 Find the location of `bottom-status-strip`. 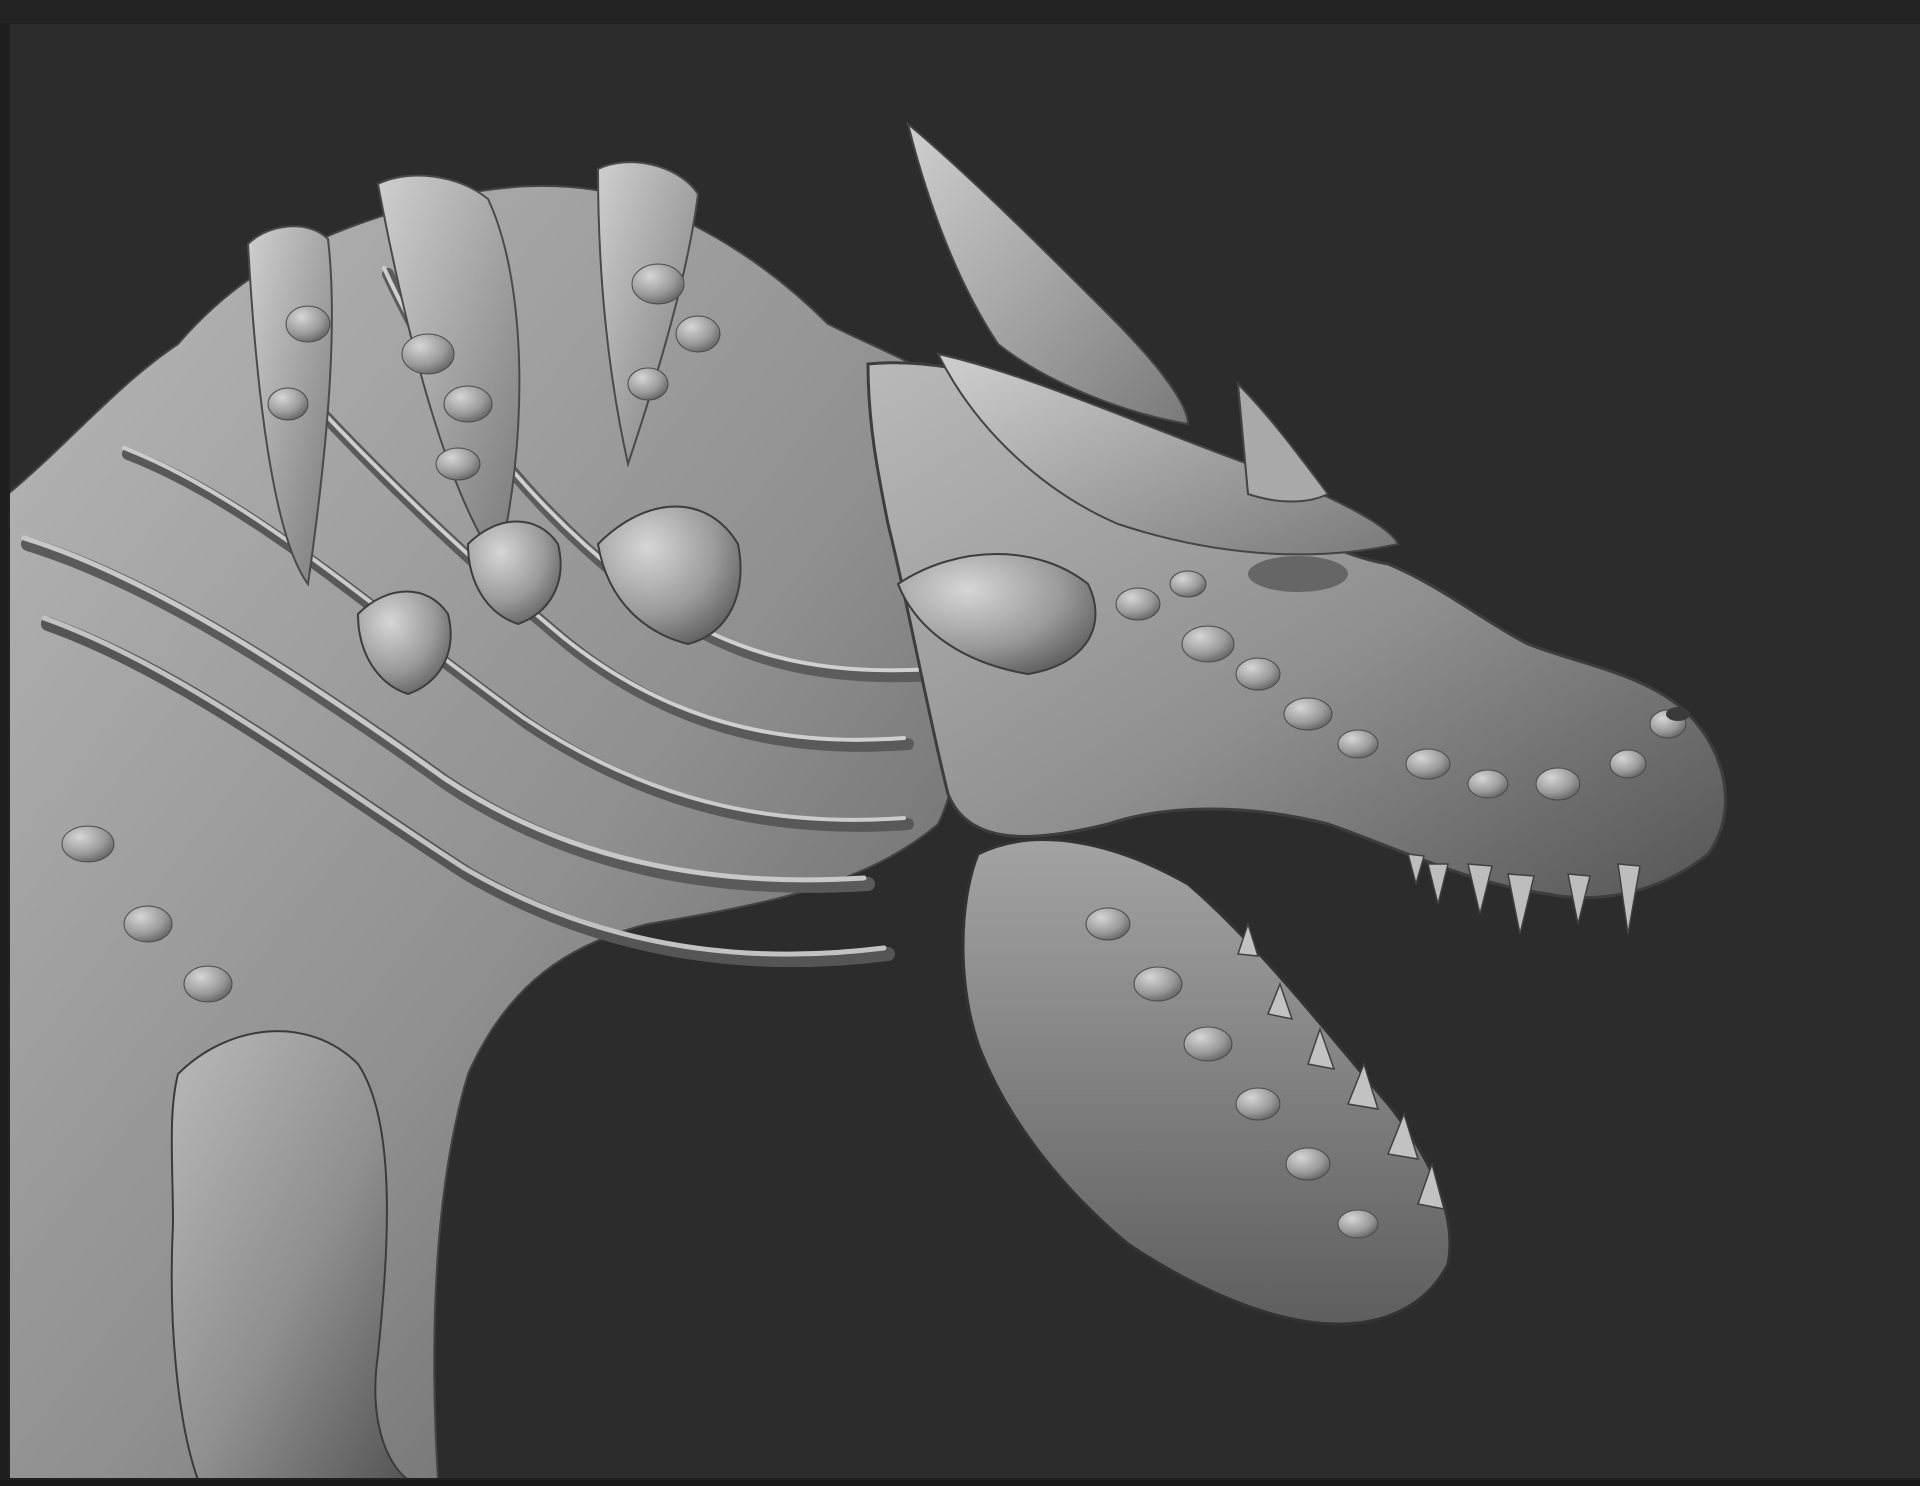

bottom-status-strip is located at coordinates (960, 1483).